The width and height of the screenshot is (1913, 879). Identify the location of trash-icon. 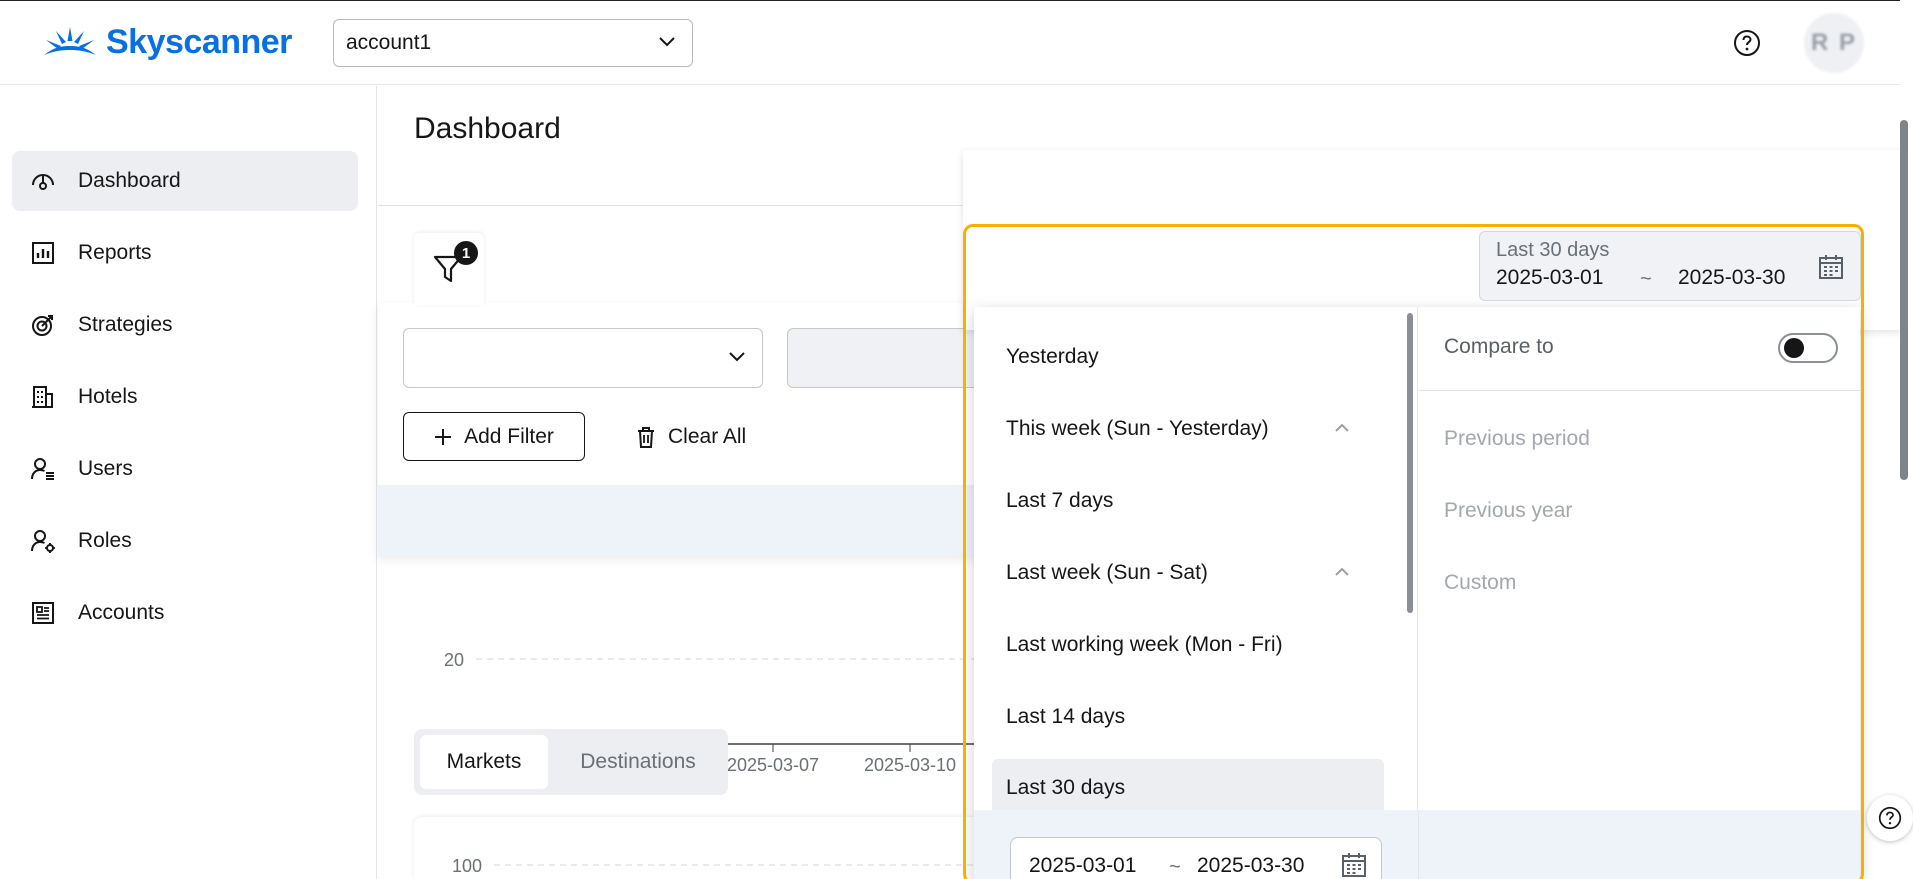
(646, 437).